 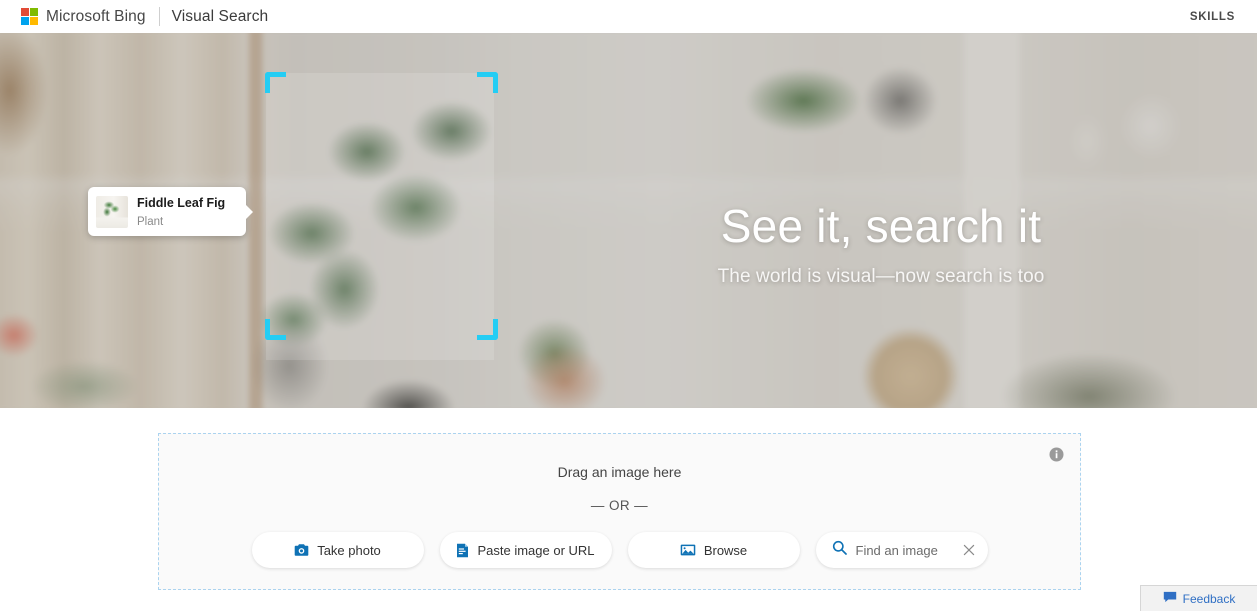 I want to click on hero-title: See it, search it, so click(x=881, y=226).